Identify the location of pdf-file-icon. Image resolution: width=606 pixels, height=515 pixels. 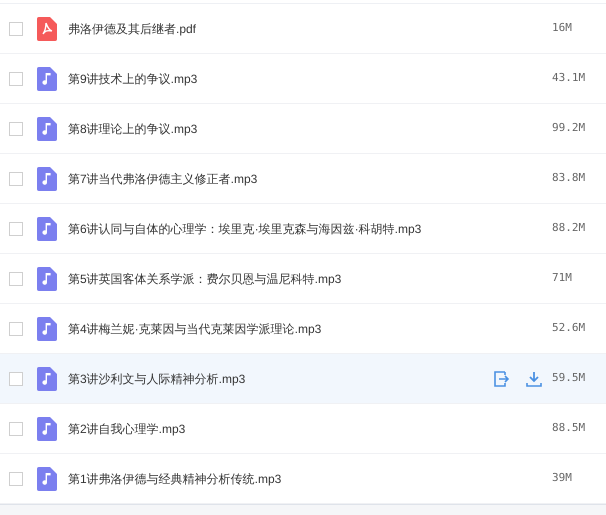
(47, 28).